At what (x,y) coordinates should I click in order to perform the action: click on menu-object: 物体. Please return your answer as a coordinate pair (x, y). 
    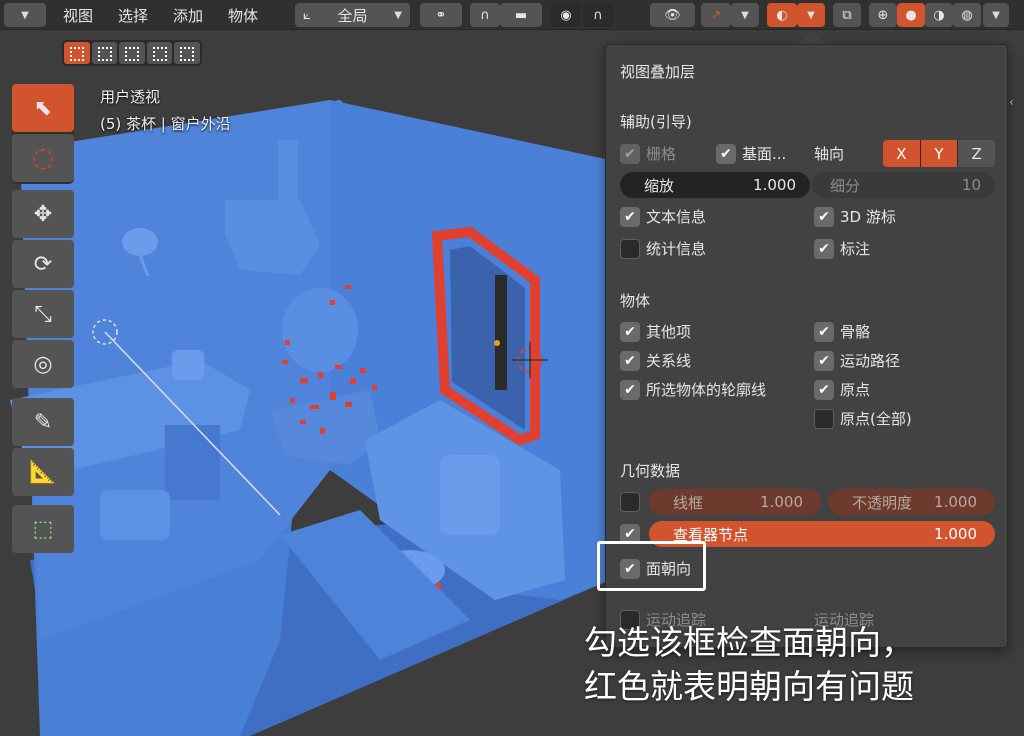
    Looking at the image, I should click on (243, 15).